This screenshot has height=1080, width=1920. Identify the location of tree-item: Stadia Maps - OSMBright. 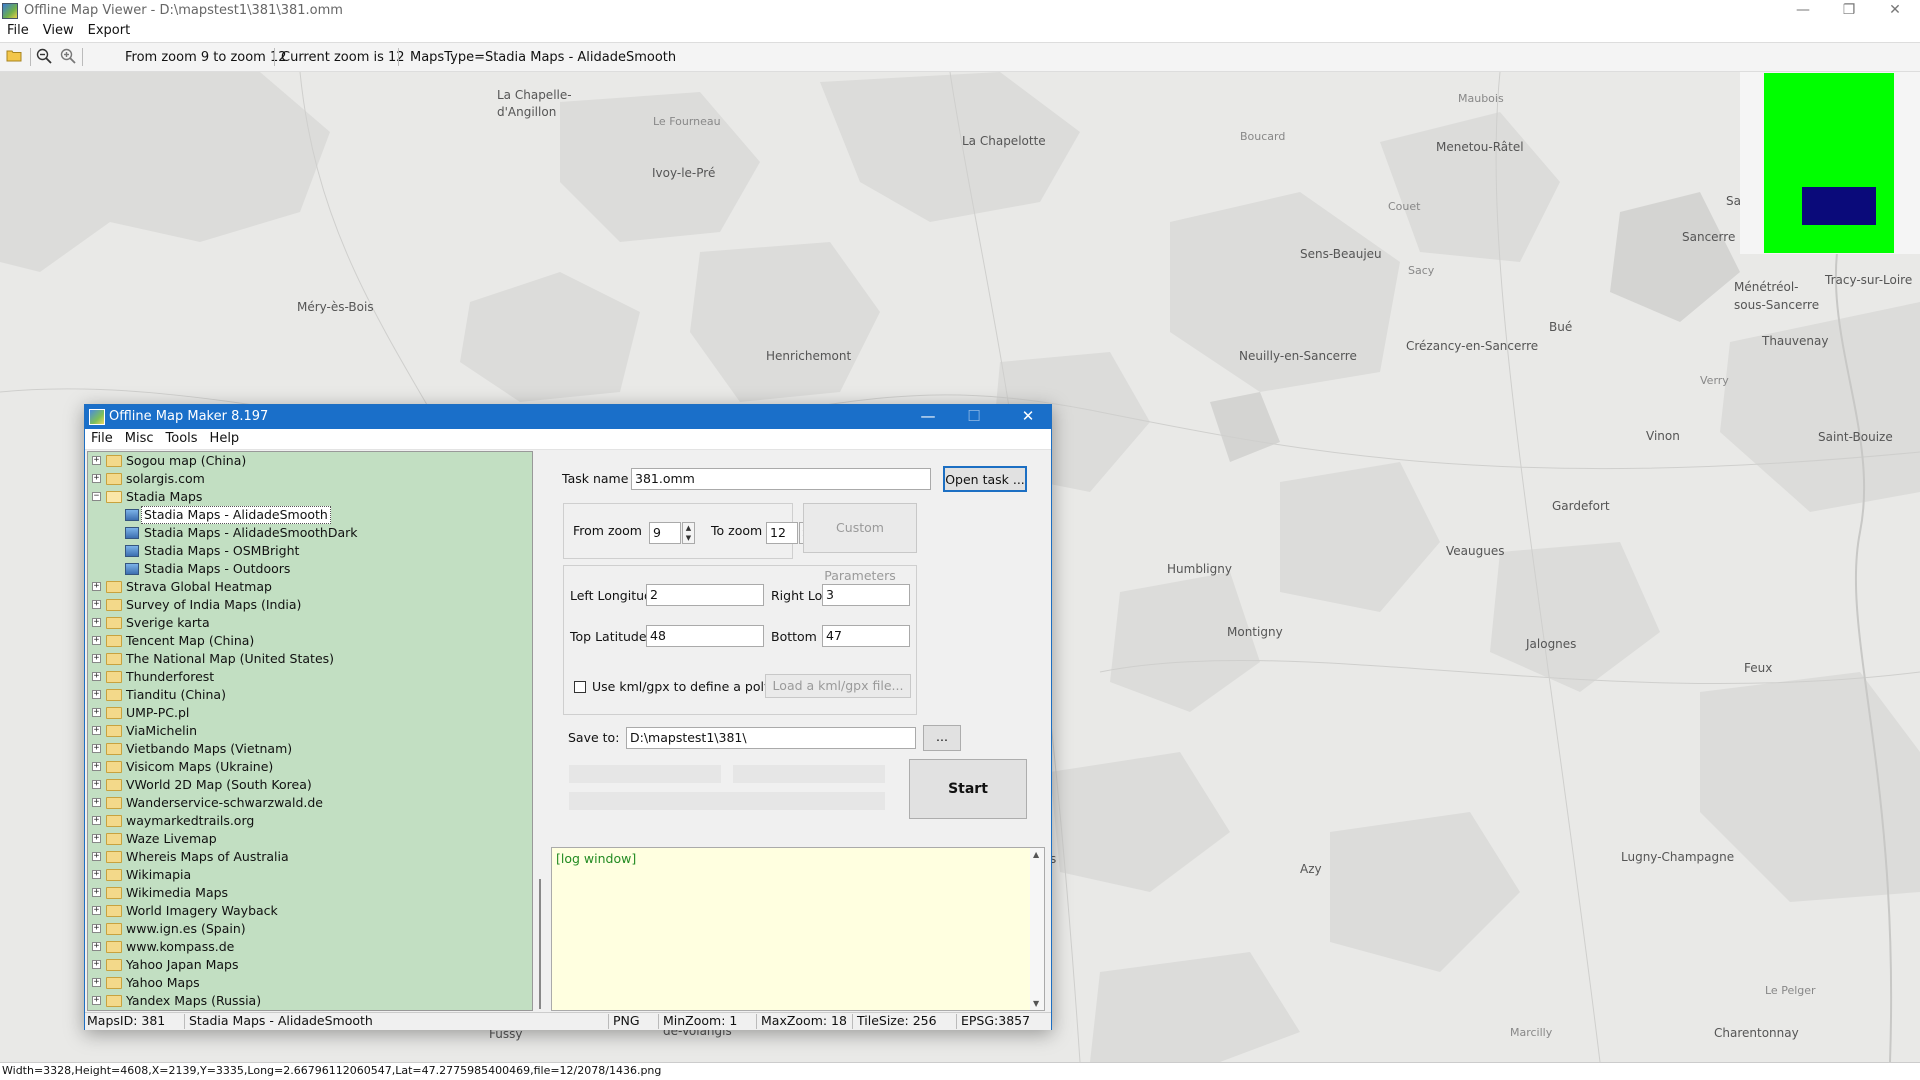
(310, 551).